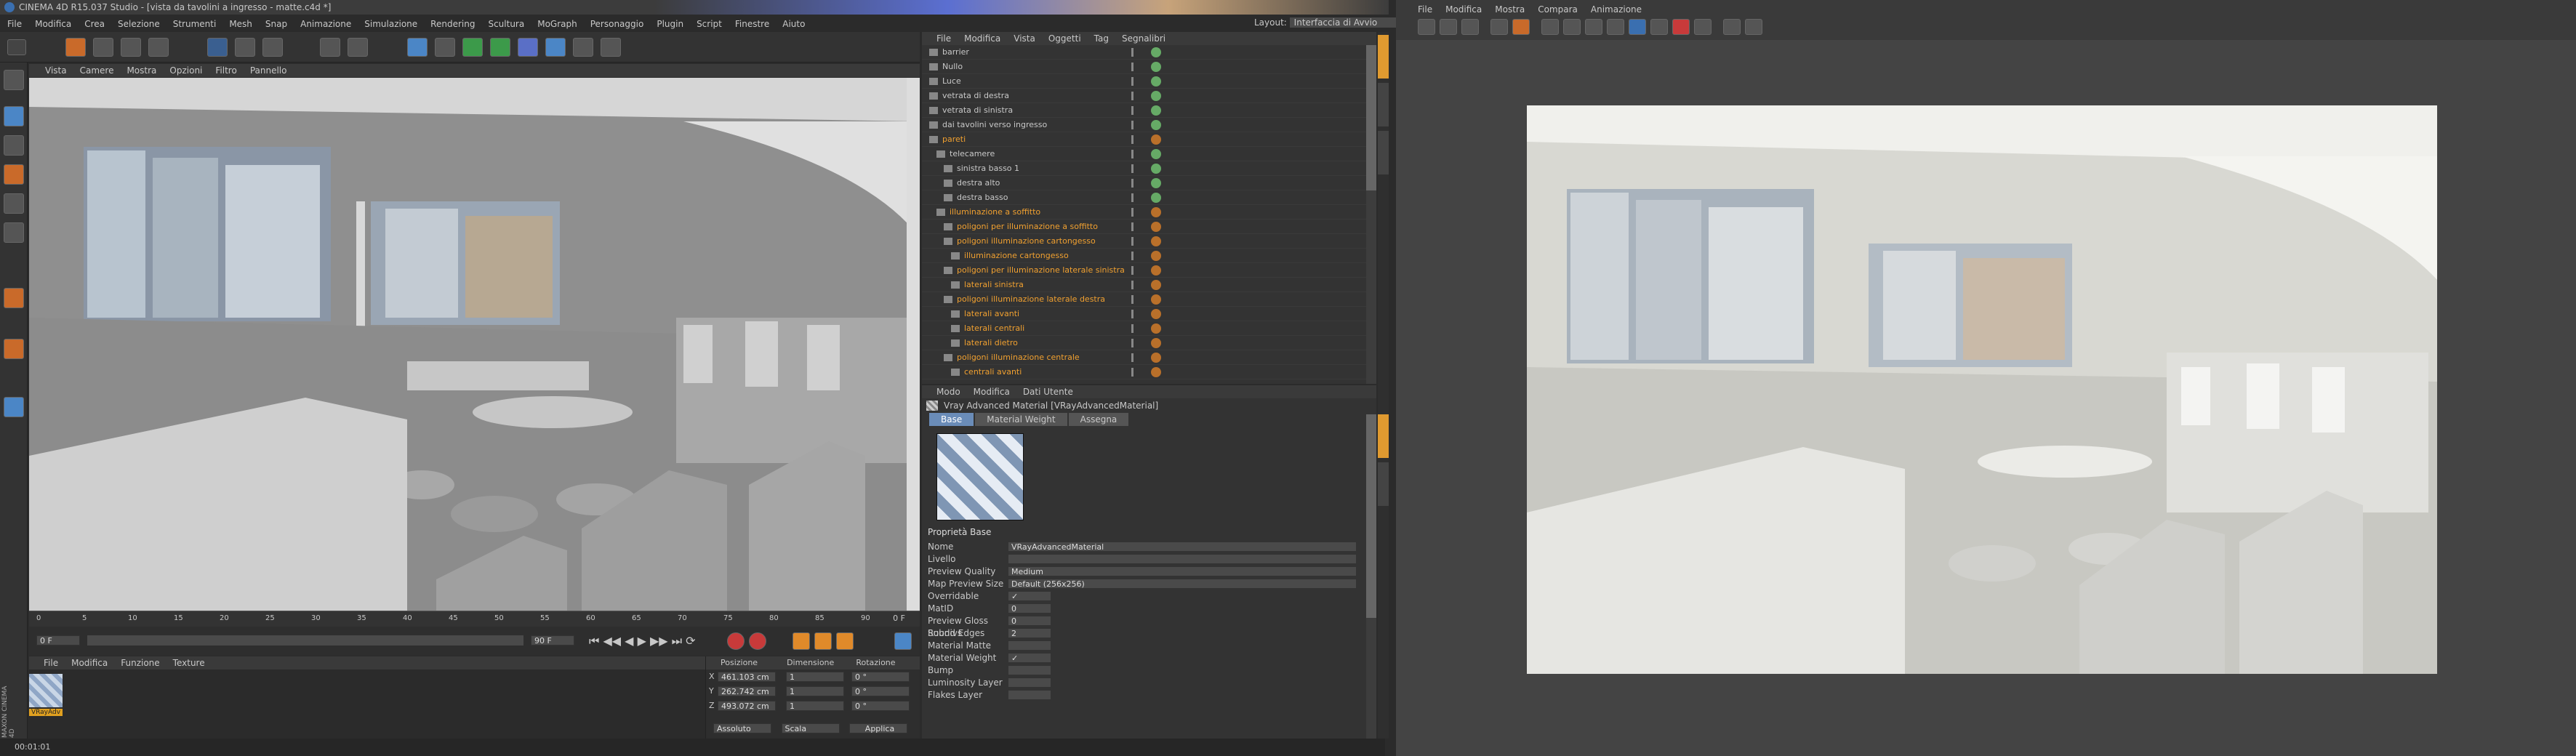 The image size is (2576, 756). Describe the element at coordinates (15, 24) in the screenshot. I see `menu-item-0: File` at that location.